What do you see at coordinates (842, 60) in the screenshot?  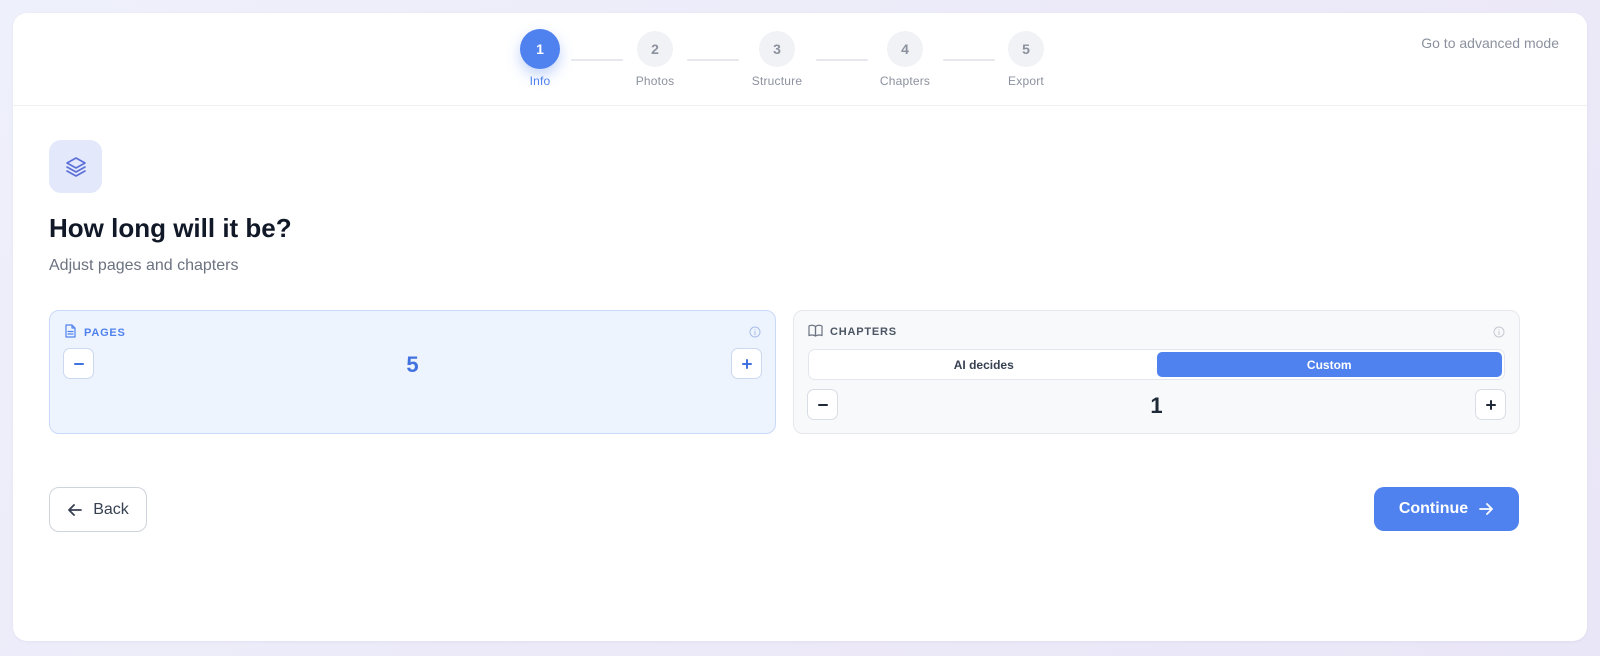 I see `step-connector` at bounding box center [842, 60].